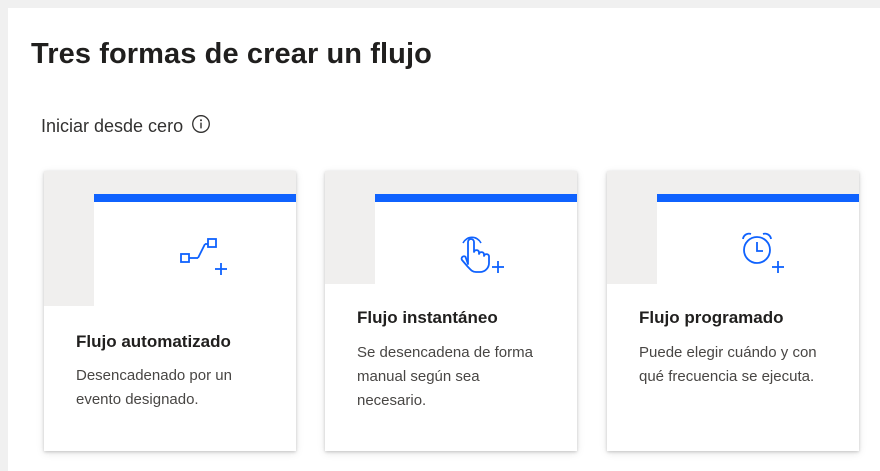  What do you see at coordinates (154, 387) in the screenshot?
I see `card-description: Desencadenado por un evento designado.` at bounding box center [154, 387].